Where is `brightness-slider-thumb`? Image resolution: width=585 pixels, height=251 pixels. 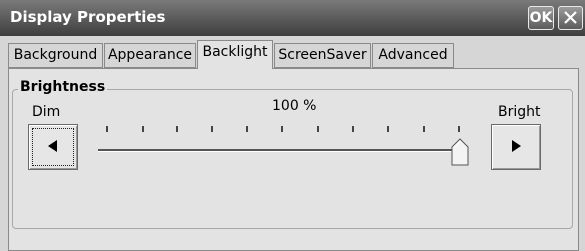
brightness-slider-thumb is located at coordinates (460, 154).